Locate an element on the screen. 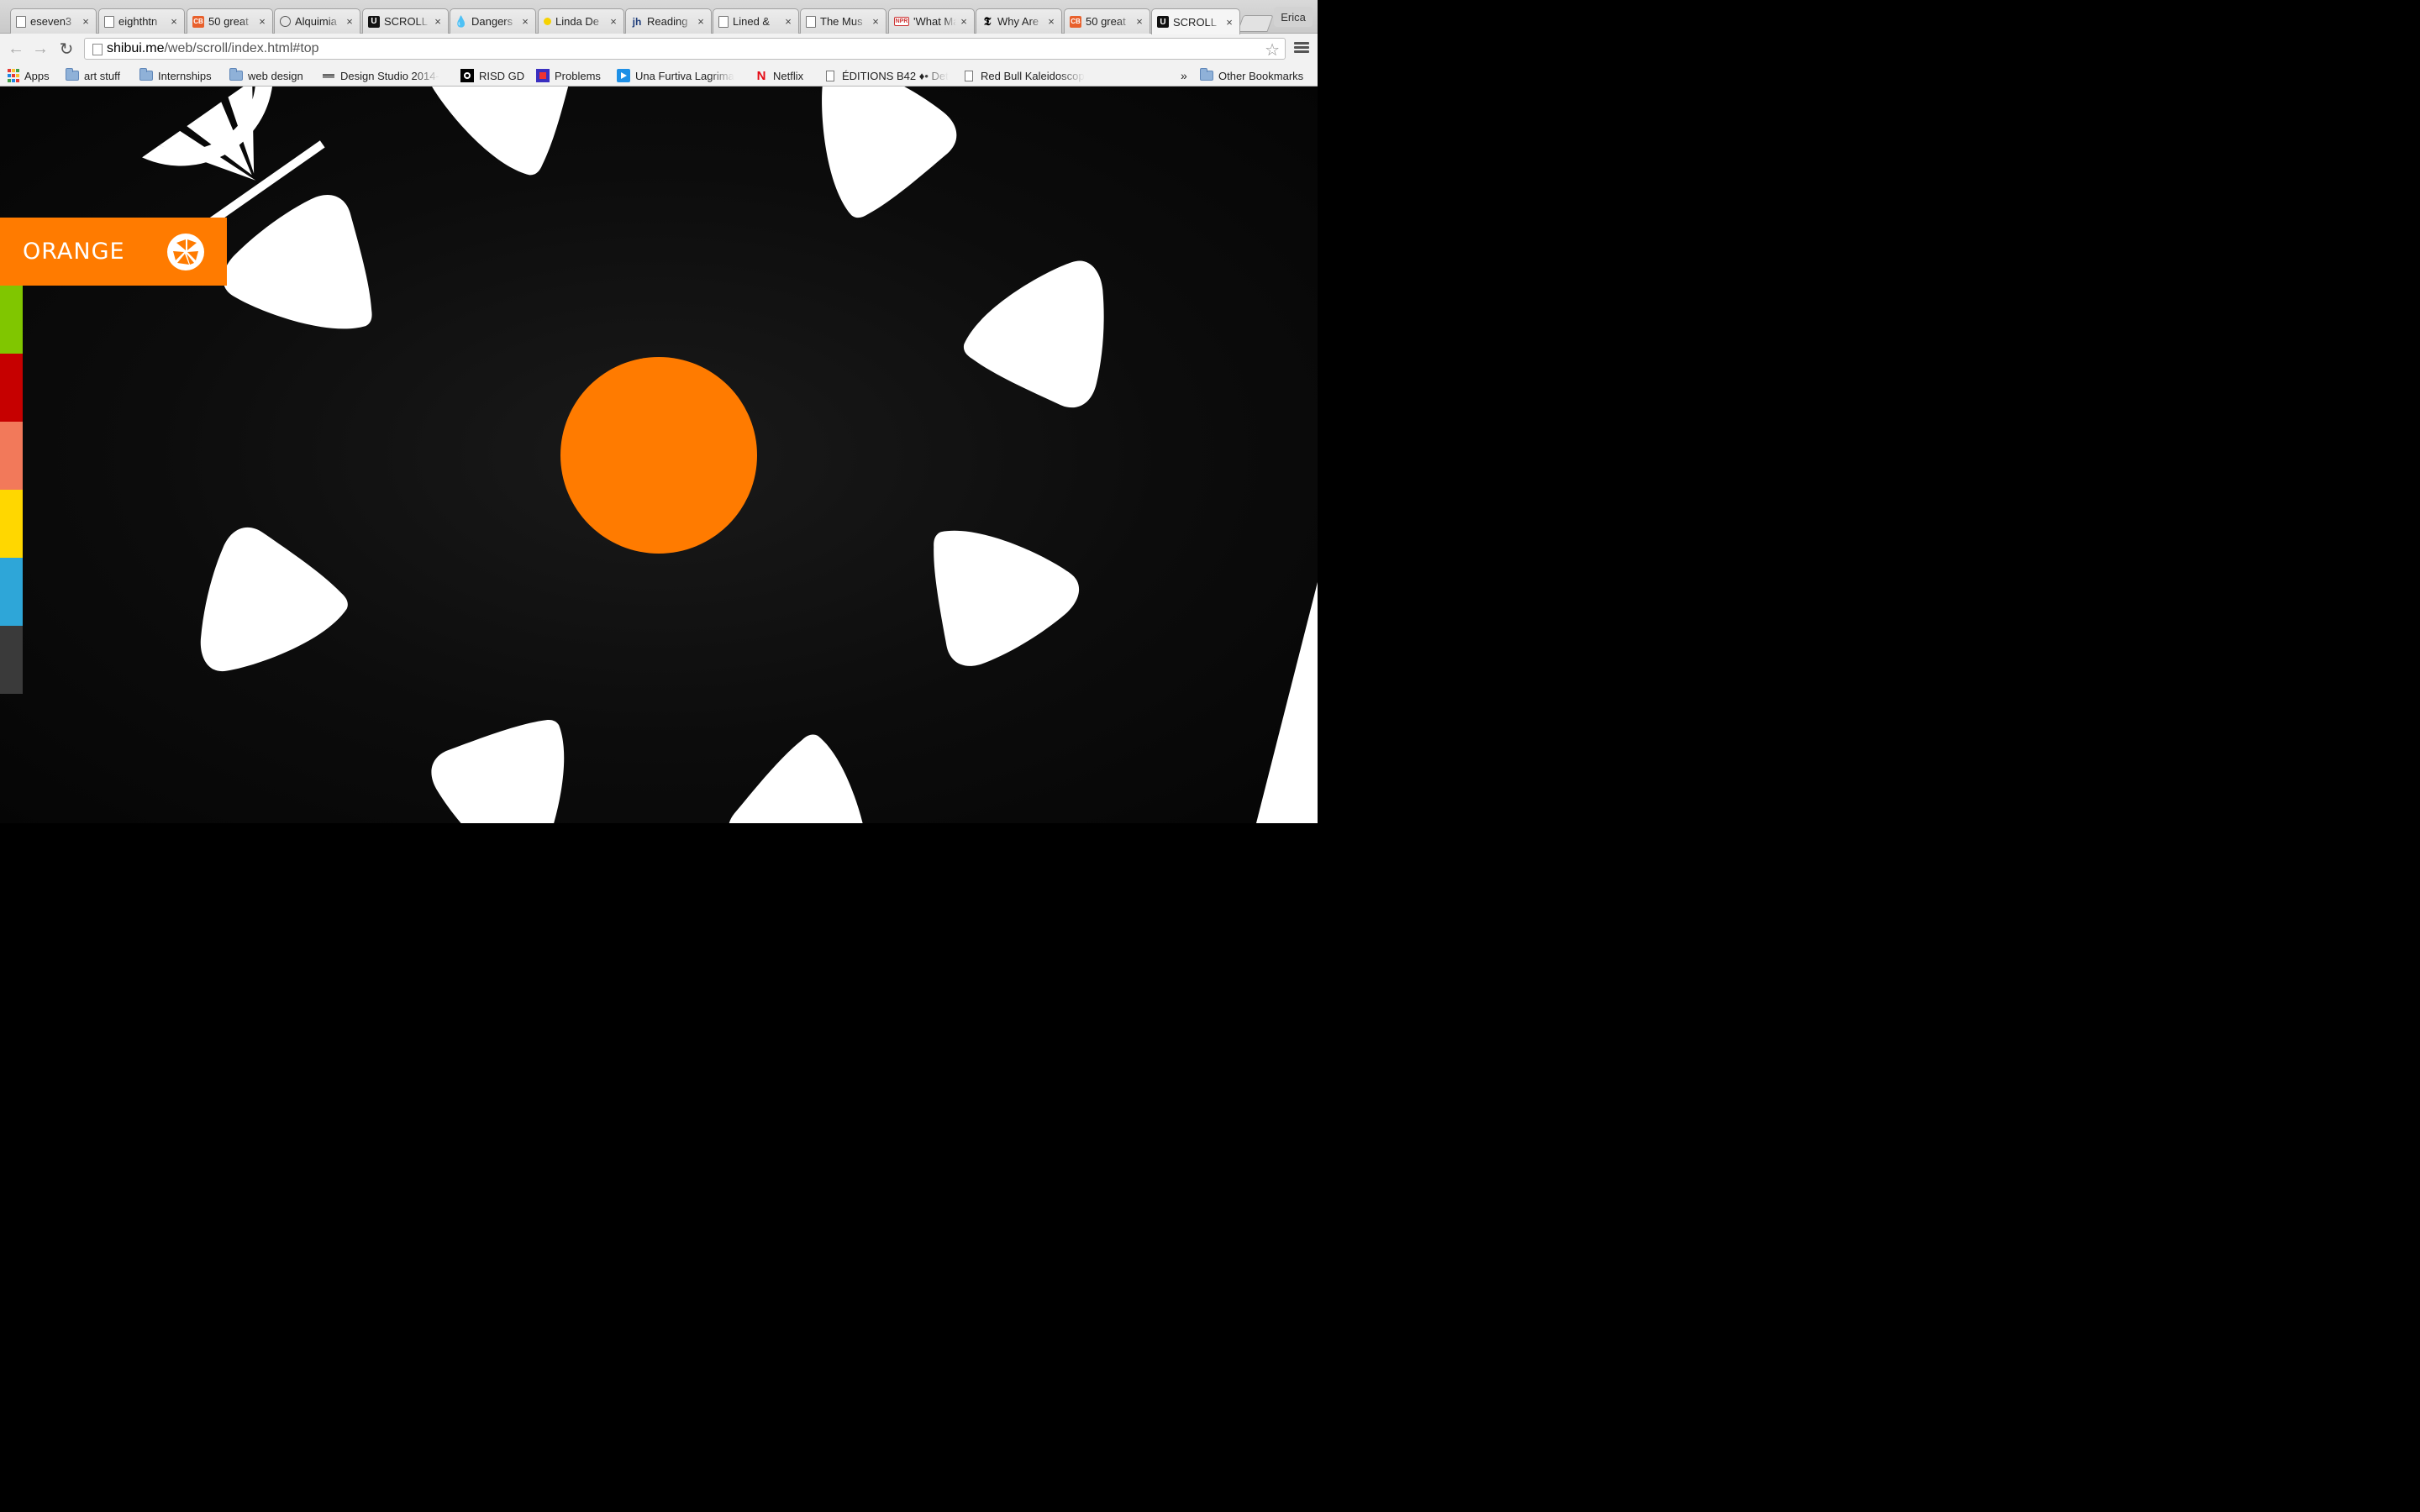  bookmark-ditions-b42-det: ÉDITIONS B42 ♦• Det is located at coordinates (886, 75).